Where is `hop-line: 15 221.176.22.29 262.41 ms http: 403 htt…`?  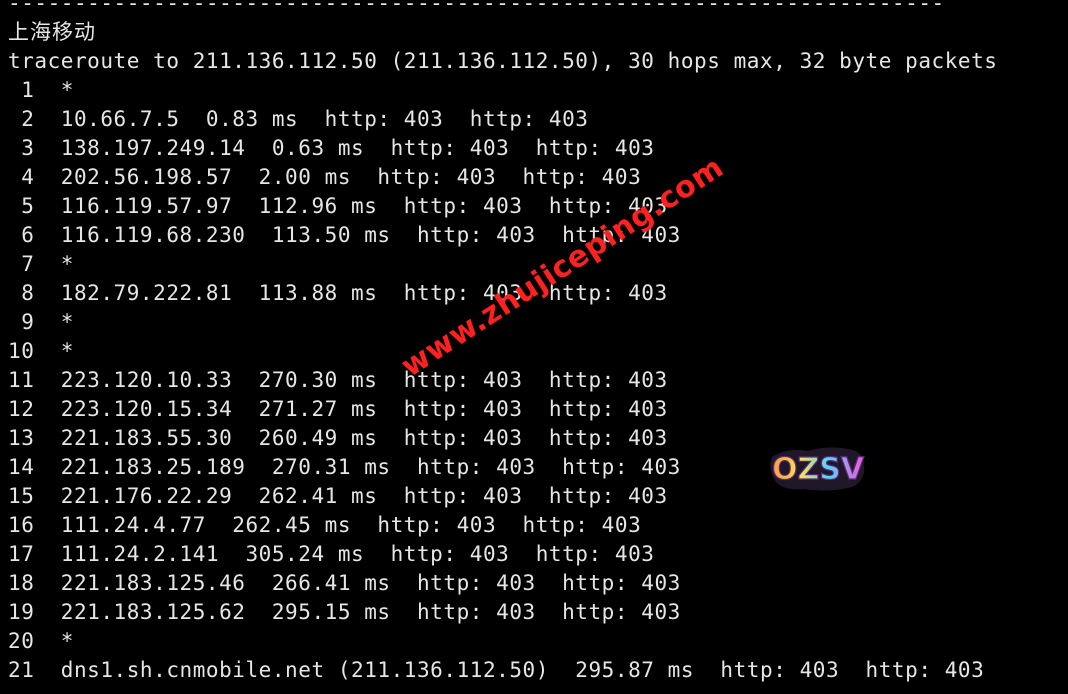
hop-line: 15 221.176.22.29 262.41 ms http: 403 htt… is located at coordinates (338, 496).